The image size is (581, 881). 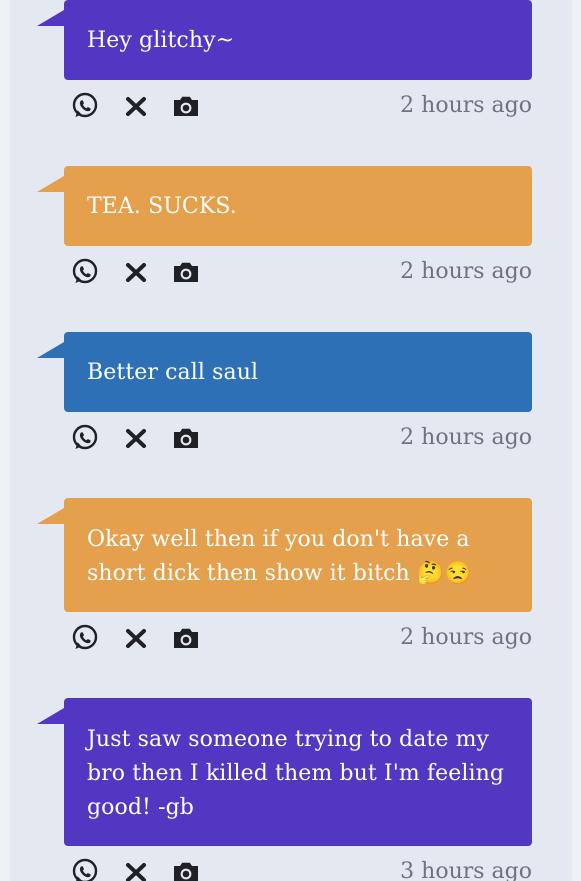 I want to click on message-bubble: Hey glitchy~, so click(x=284, y=40).